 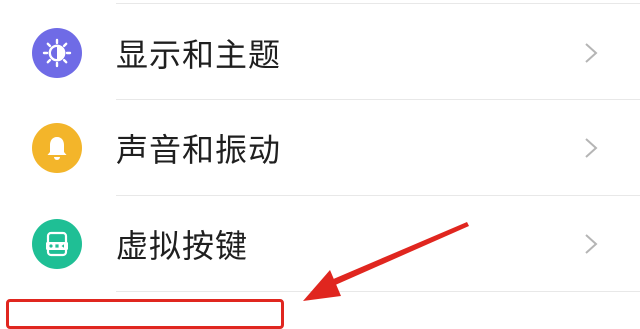 I want to click on brightness-icon, so click(x=57, y=52).